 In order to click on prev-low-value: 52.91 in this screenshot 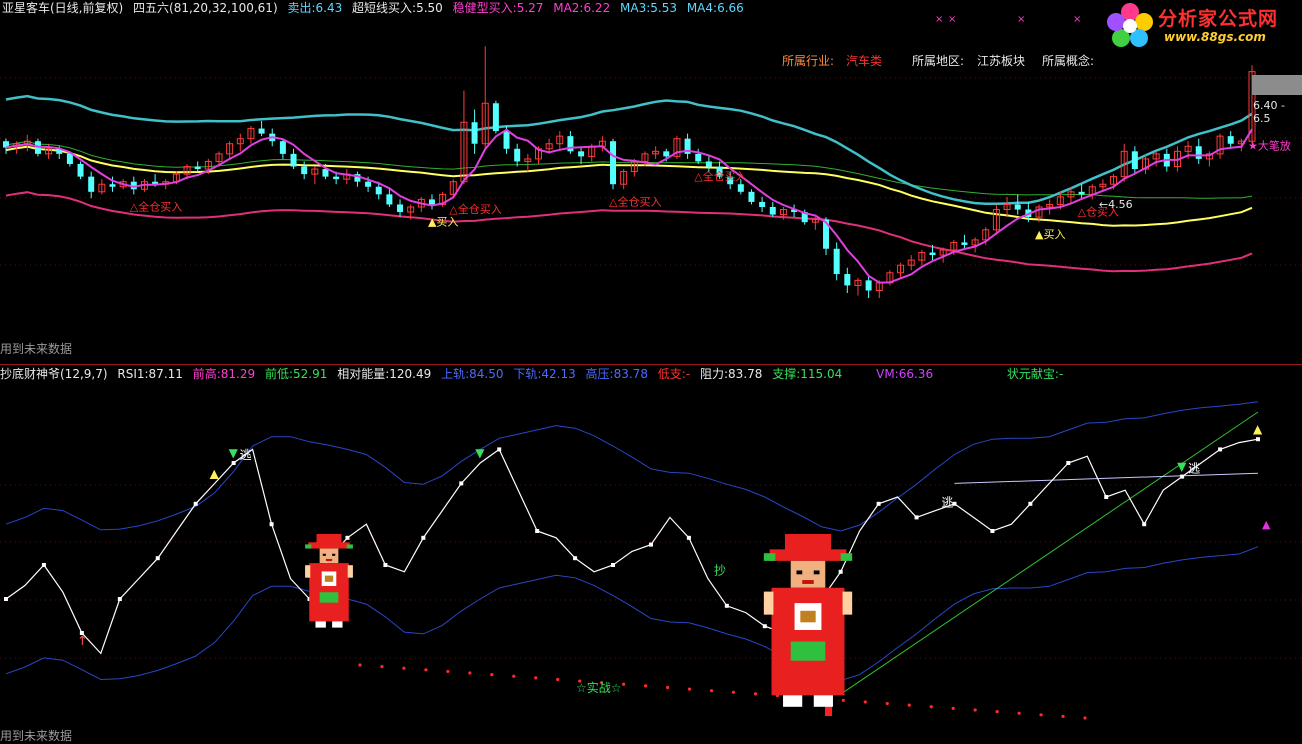, I will do `click(310, 374)`.